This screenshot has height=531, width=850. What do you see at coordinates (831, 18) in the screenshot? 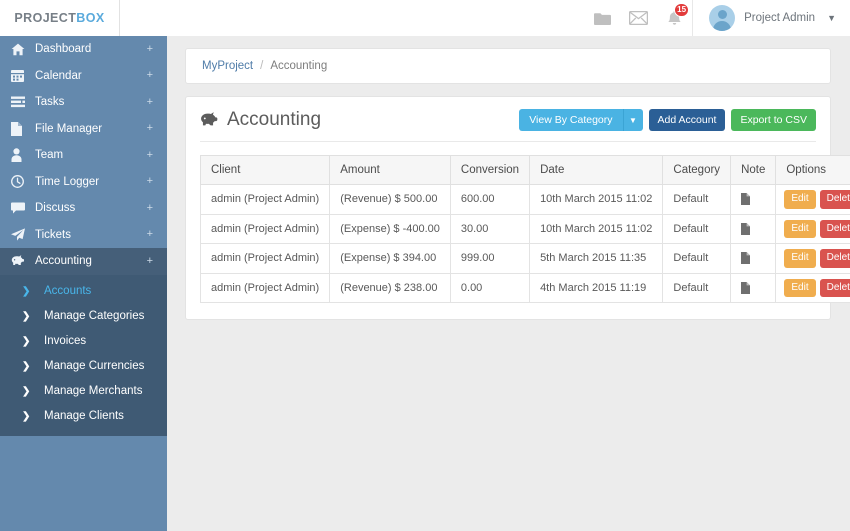
I see `chevron-down-icon: ▼` at bounding box center [831, 18].